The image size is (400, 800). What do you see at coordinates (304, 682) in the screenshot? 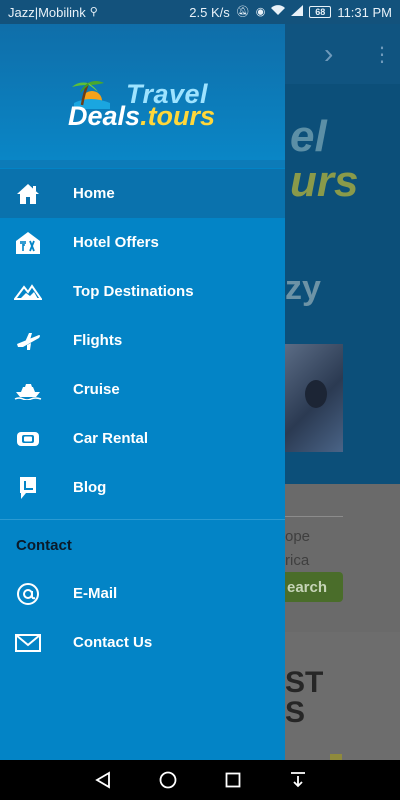
I see `section-heading-line-1: ST` at bounding box center [304, 682].